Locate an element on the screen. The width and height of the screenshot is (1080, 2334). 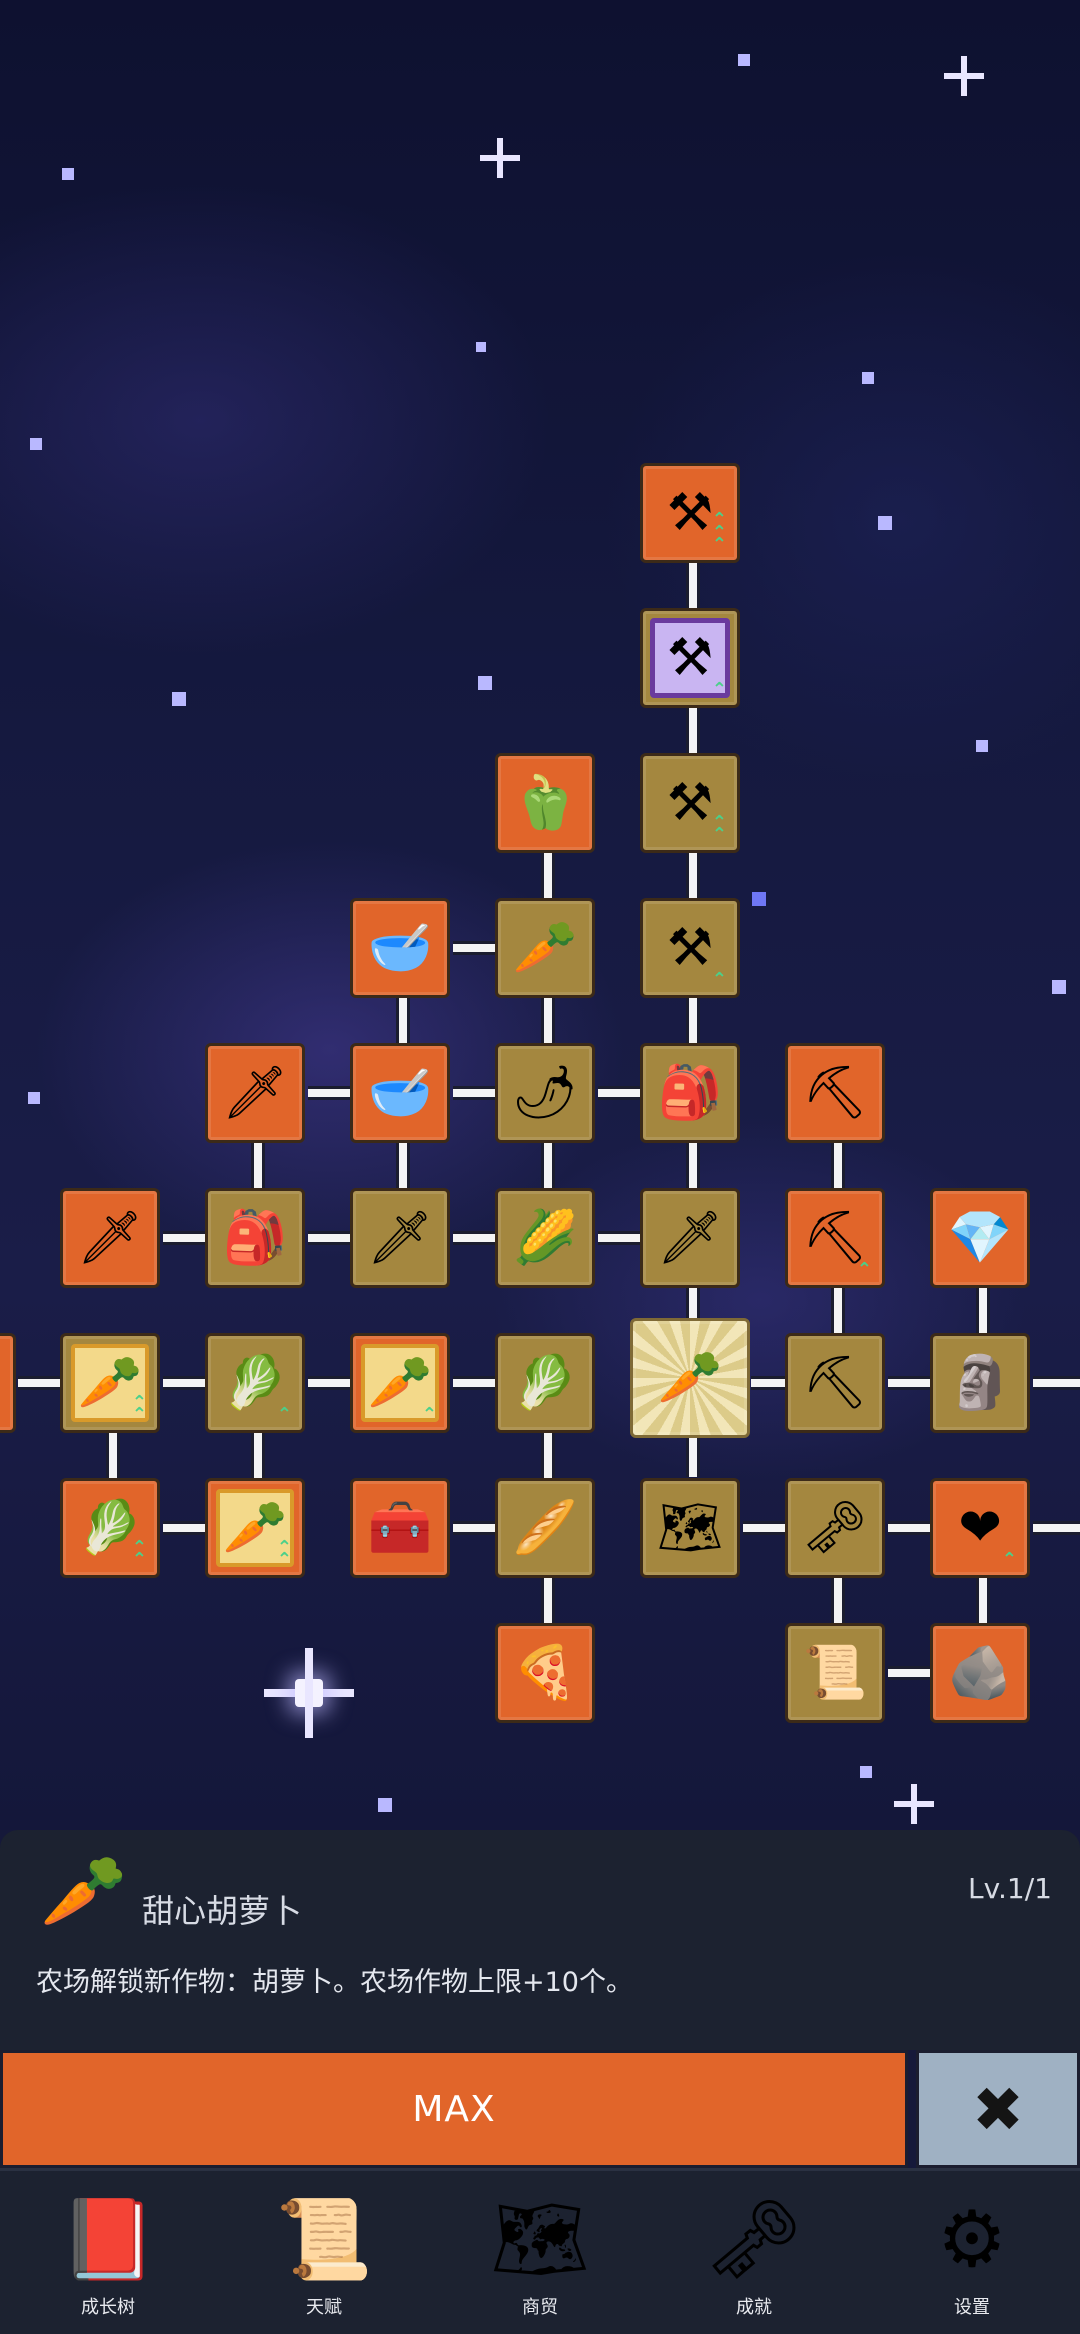
skill-node-stone: 🪨 is located at coordinates (980, 1673).